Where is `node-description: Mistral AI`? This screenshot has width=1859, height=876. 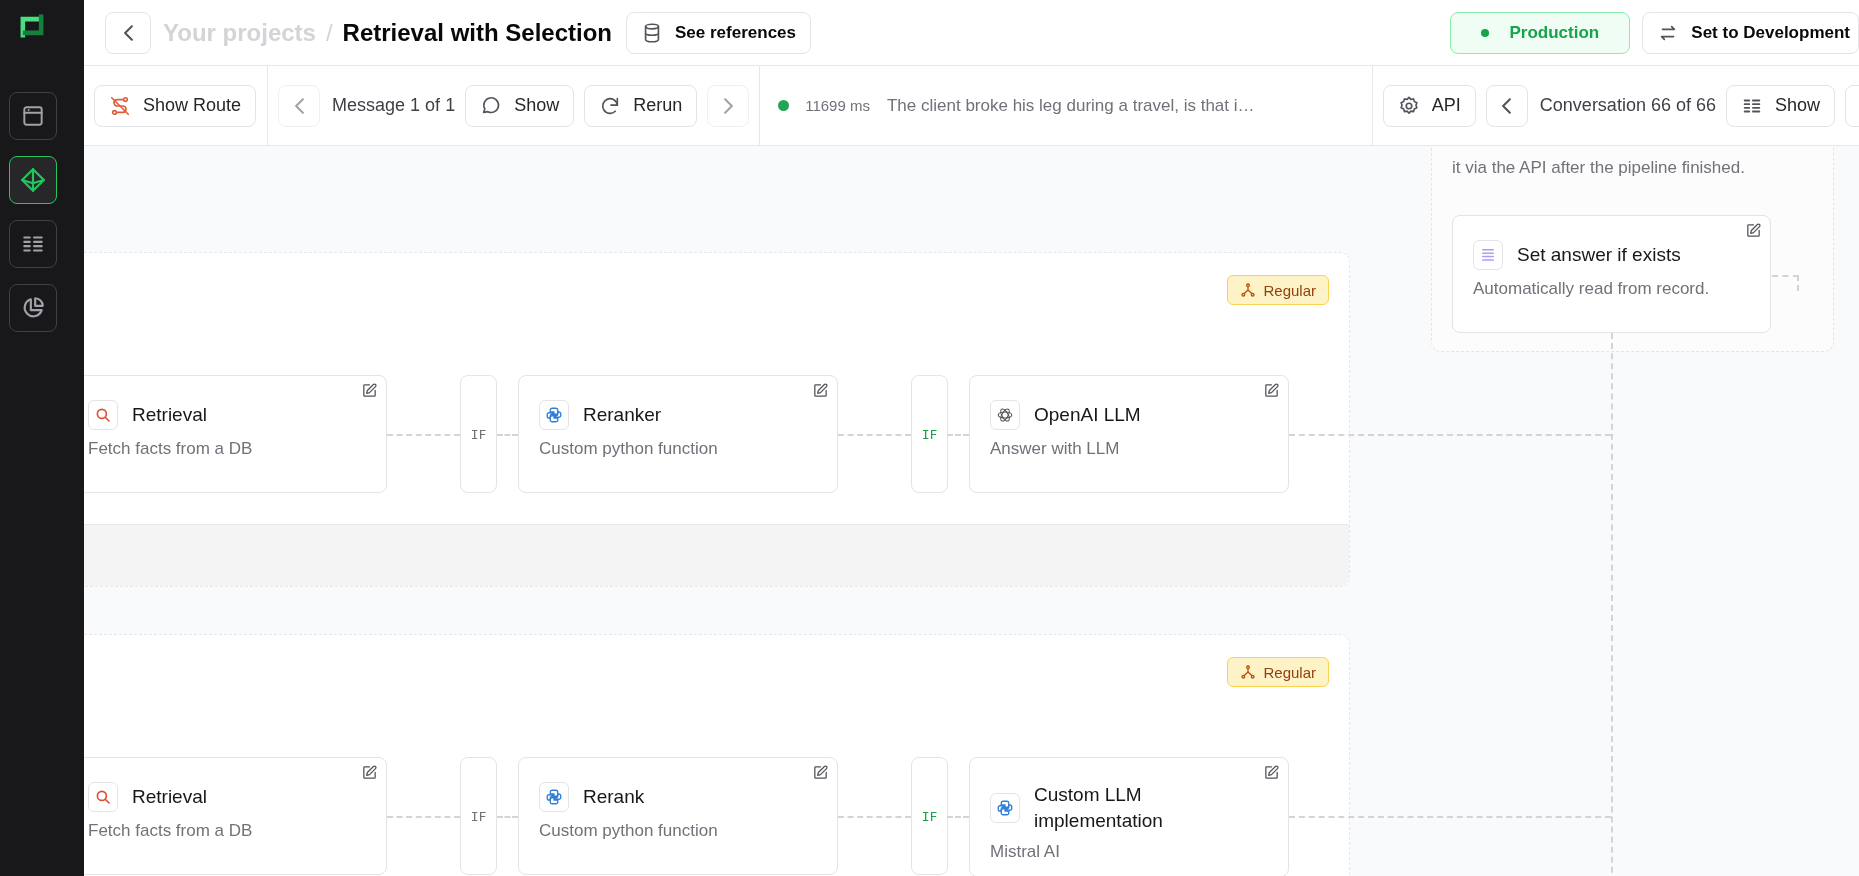
node-description: Mistral AI is located at coordinates (1025, 852).